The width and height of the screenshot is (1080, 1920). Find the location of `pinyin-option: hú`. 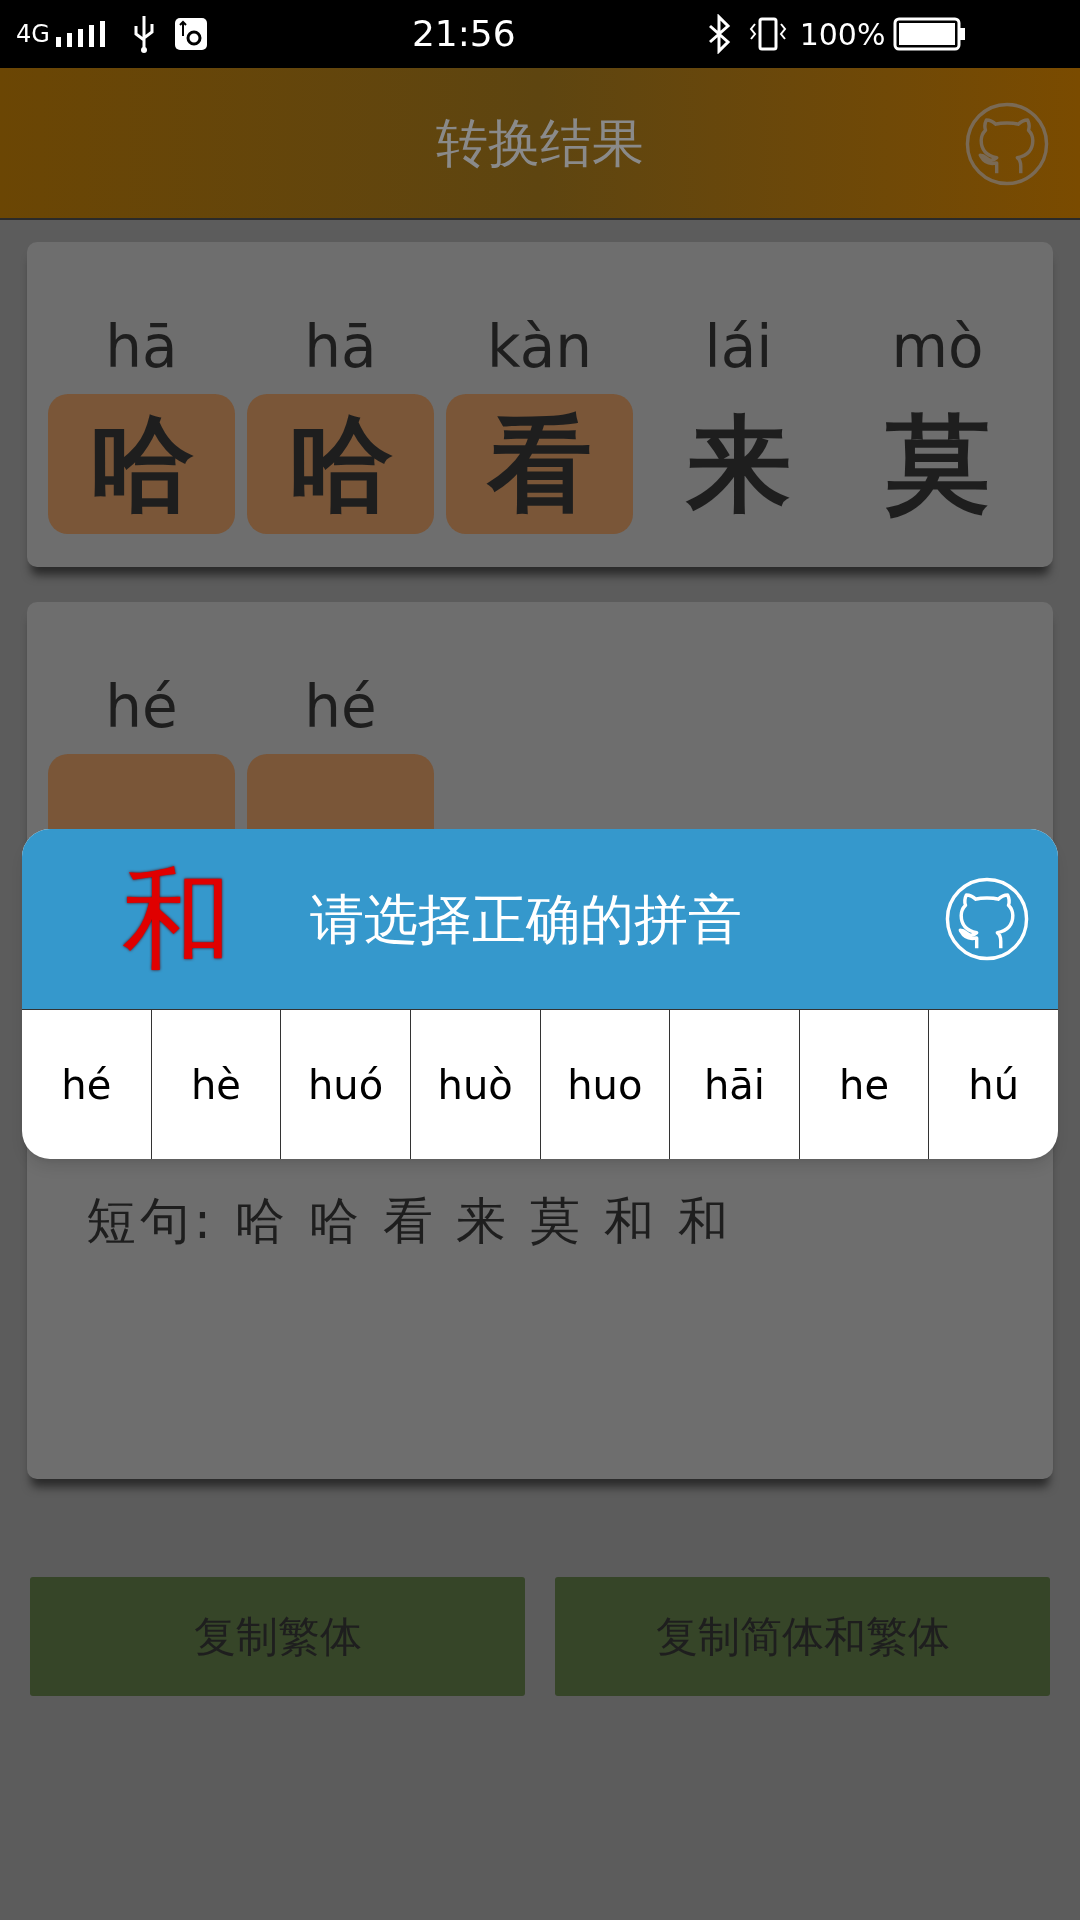

pinyin-option: hú is located at coordinates (993, 1084).